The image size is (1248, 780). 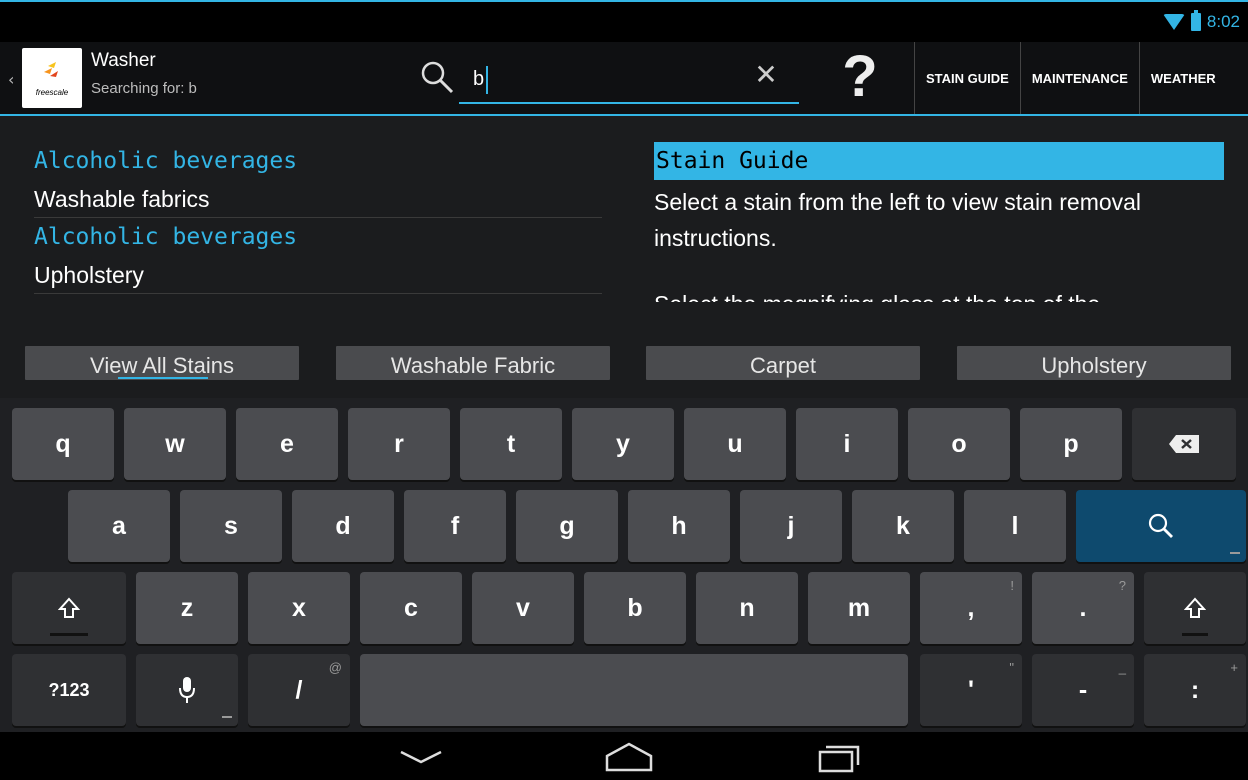 I want to click on carpet-button: Carpet, so click(x=783, y=363).